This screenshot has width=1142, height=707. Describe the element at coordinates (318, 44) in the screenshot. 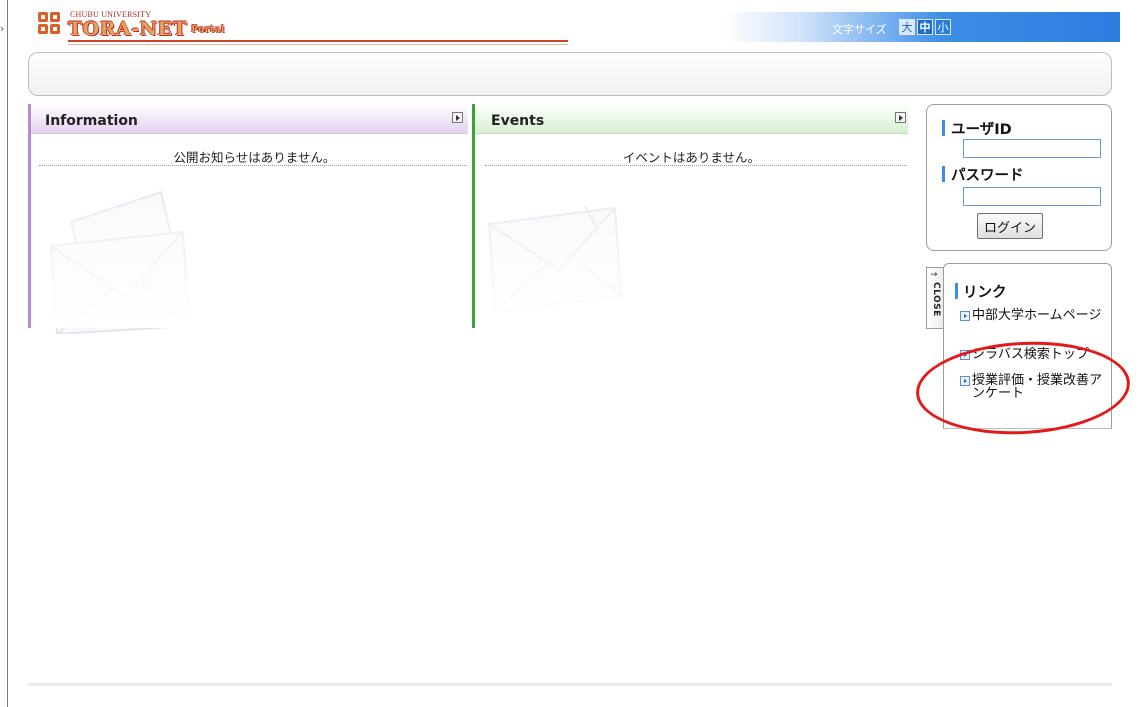

I see `logo-underline-thin` at that location.